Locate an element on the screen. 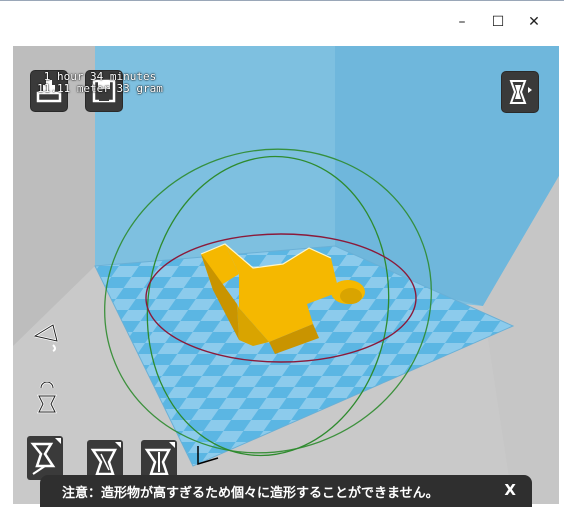 The image size is (564, 507). print-material-text: 11.11 meter 33 gram is located at coordinates (100, 88).